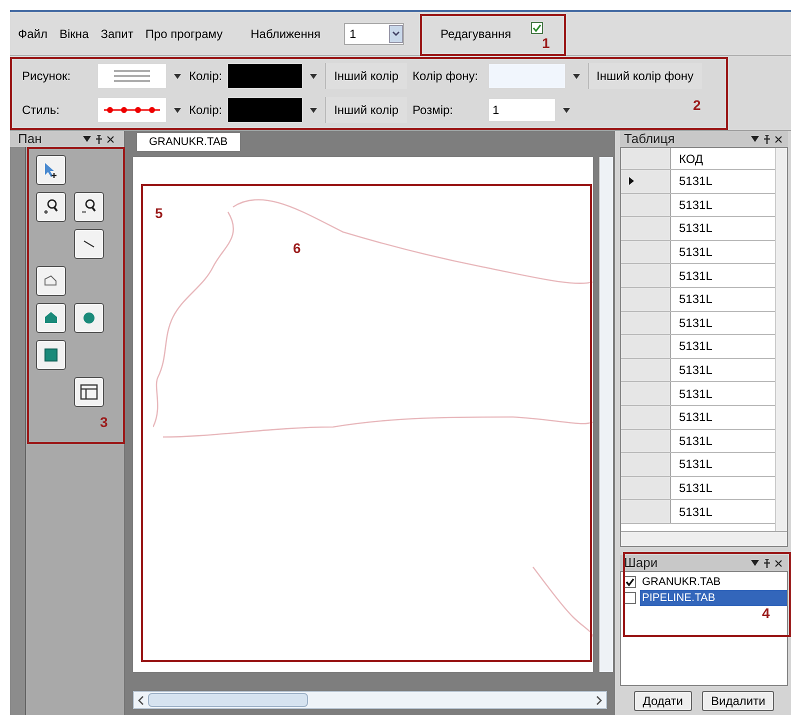 This screenshot has width=791, height=715. What do you see at coordinates (766, 613) in the screenshot?
I see `annotation-number: 4` at bounding box center [766, 613].